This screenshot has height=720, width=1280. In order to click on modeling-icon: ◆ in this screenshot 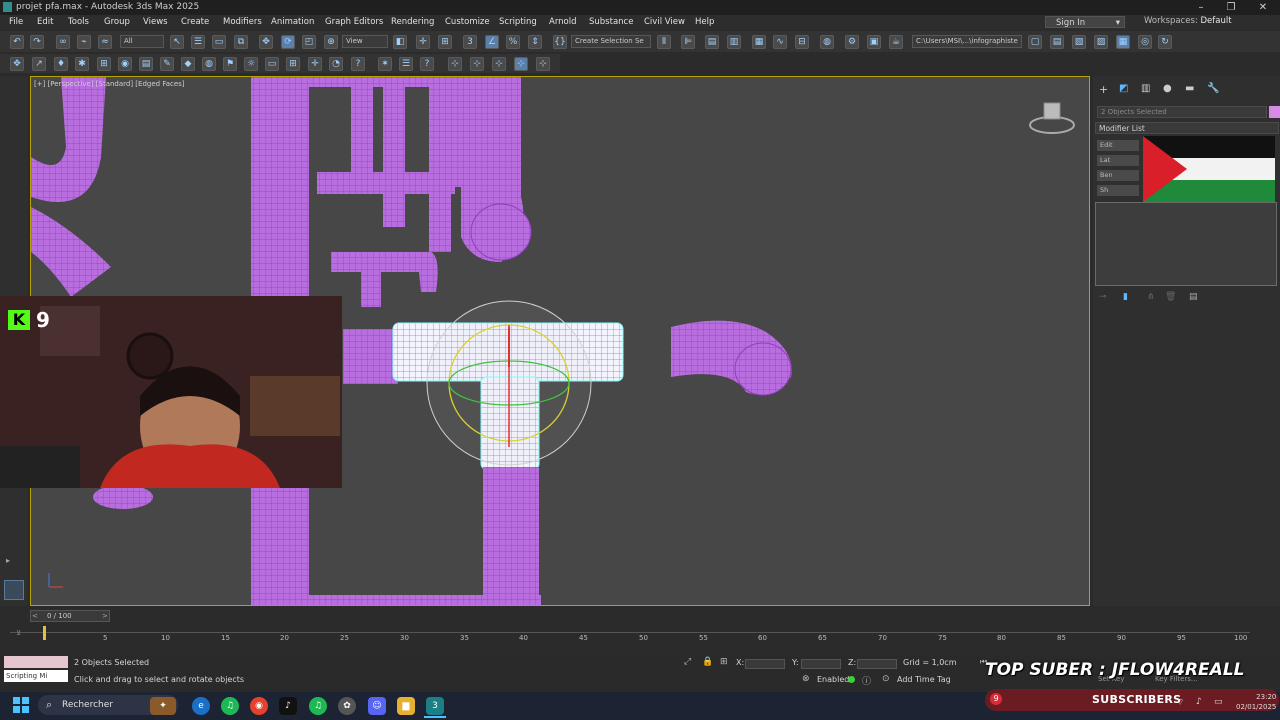, I will do `click(188, 64)`.